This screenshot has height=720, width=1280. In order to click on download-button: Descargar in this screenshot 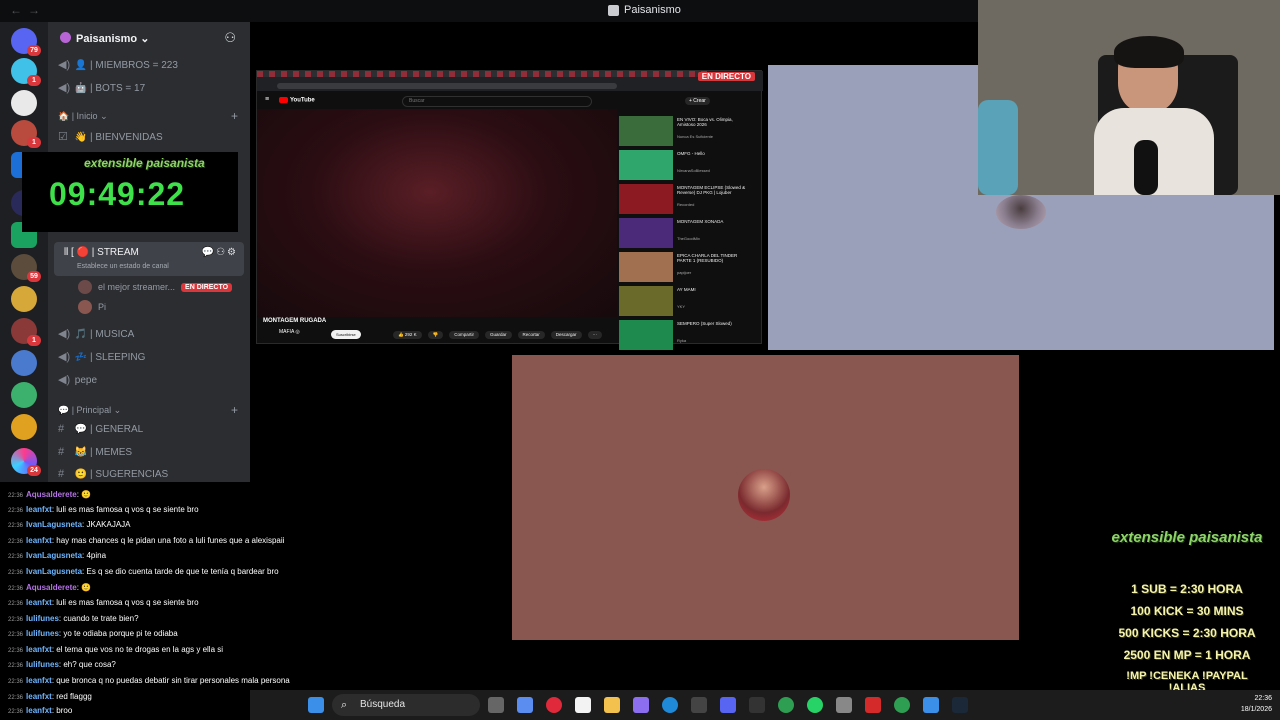, I will do `click(566, 335)`.